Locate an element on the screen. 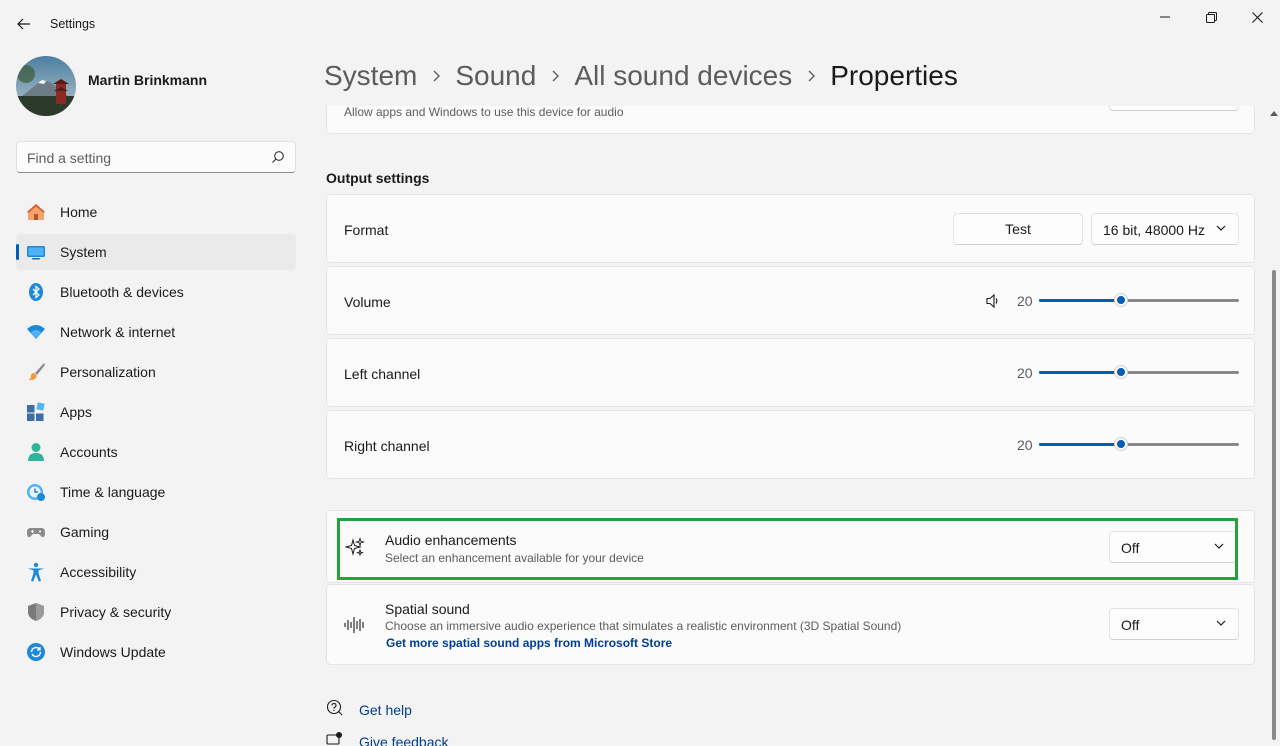 The image size is (1280, 746). update-icon is located at coordinates (36, 652).